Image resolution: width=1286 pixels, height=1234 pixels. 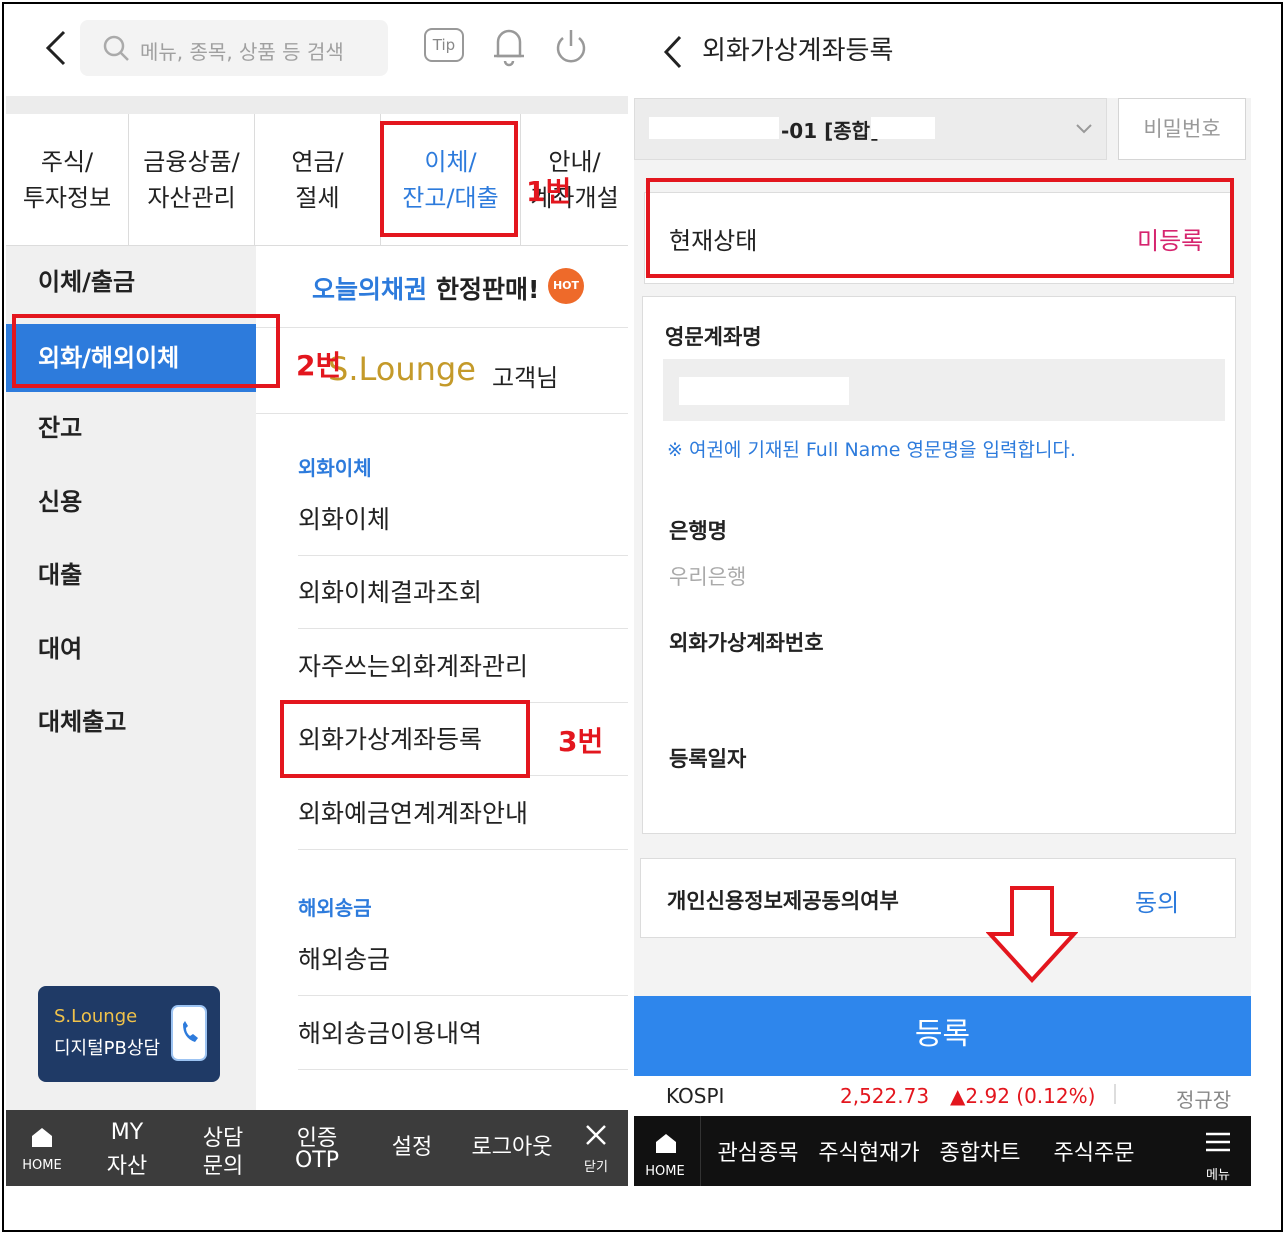 I want to click on nav-lending: 대여, so click(x=131, y=649).